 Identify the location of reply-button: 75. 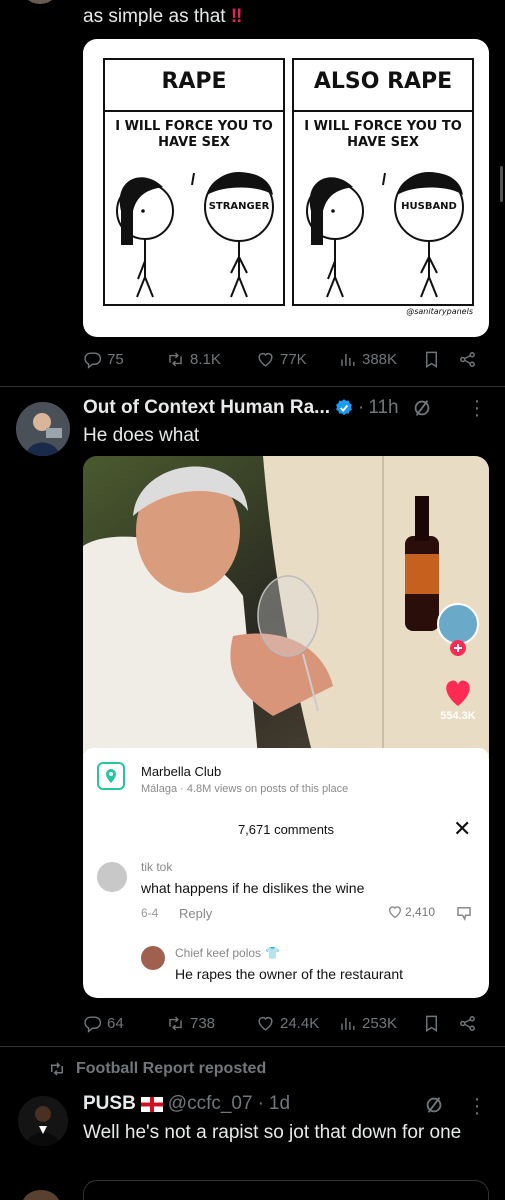
(103, 359).